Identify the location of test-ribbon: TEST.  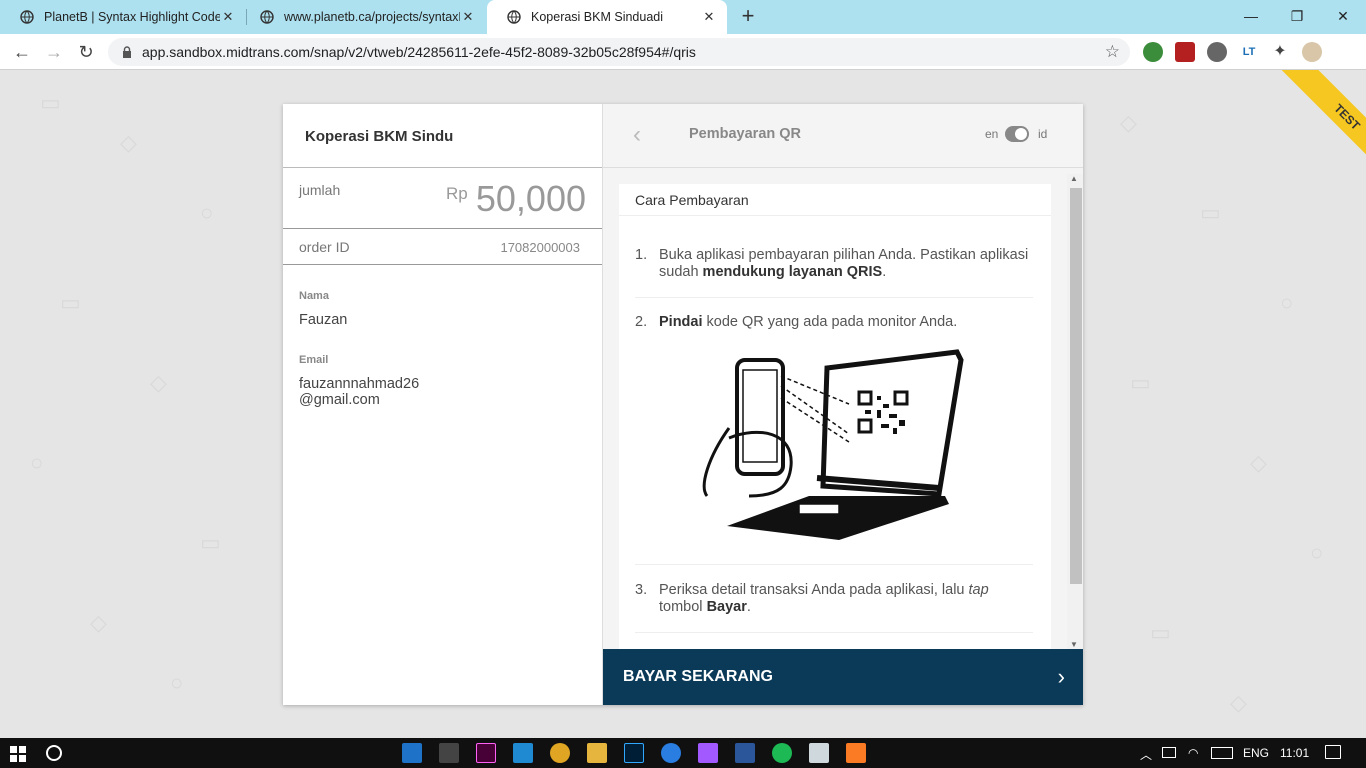
(1298, 138).